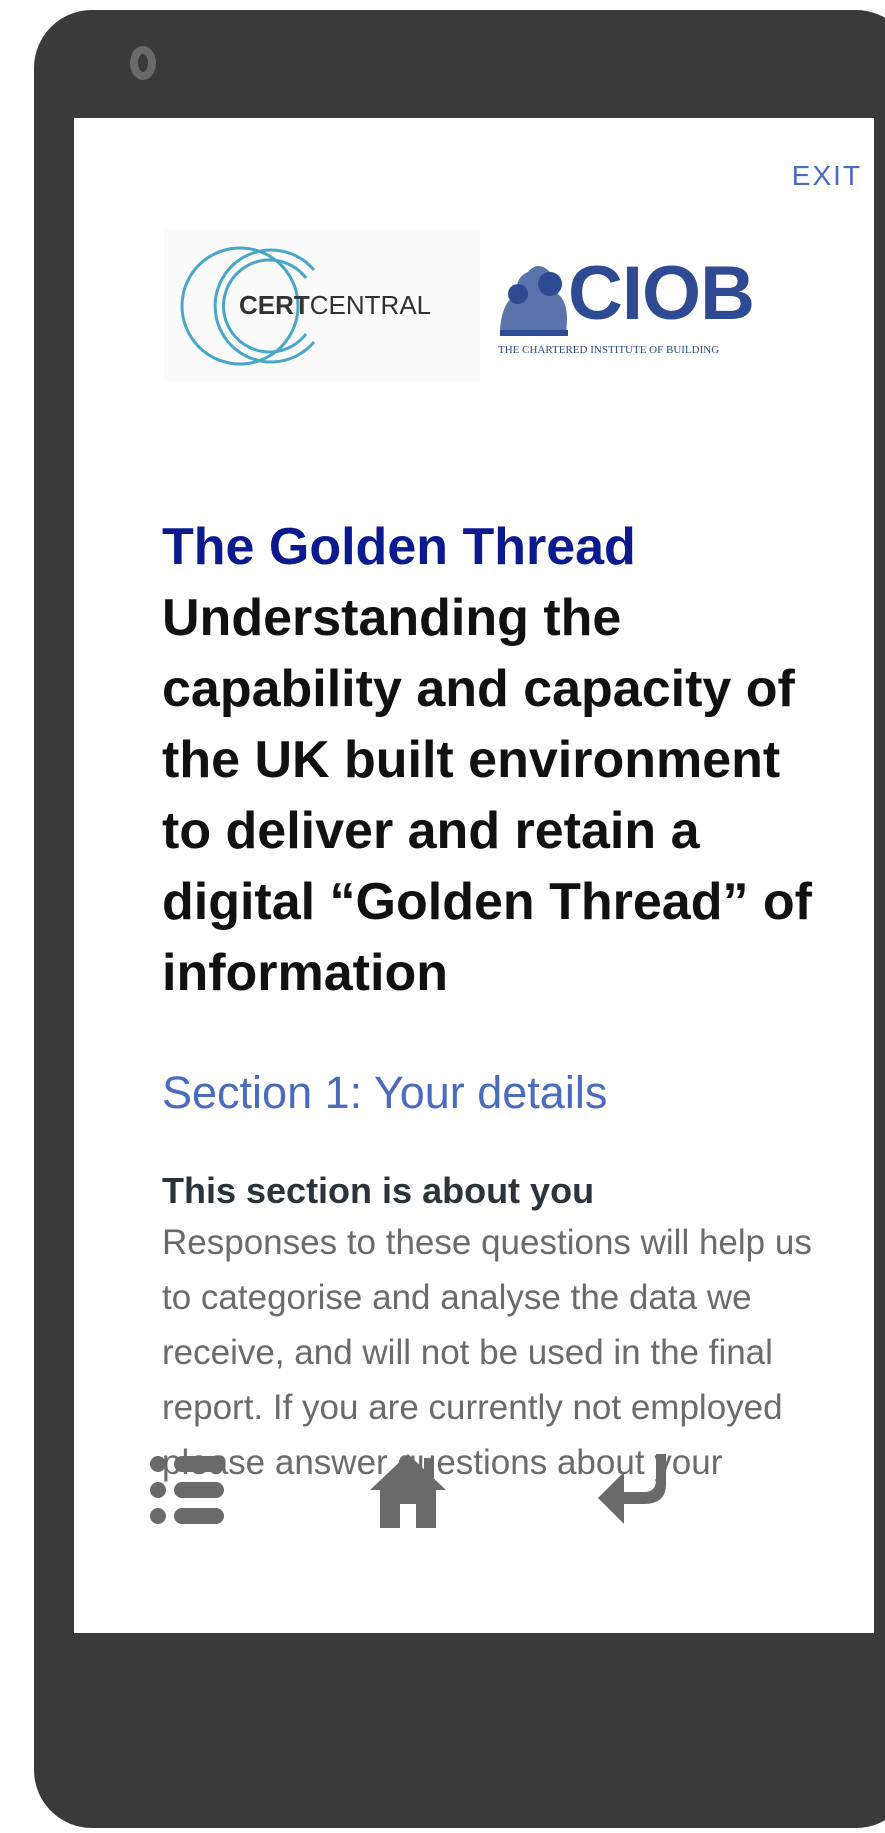 This screenshot has width=885, height=1833. What do you see at coordinates (827, 176) in the screenshot?
I see `exit-button: EXIT` at bounding box center [827, 176].